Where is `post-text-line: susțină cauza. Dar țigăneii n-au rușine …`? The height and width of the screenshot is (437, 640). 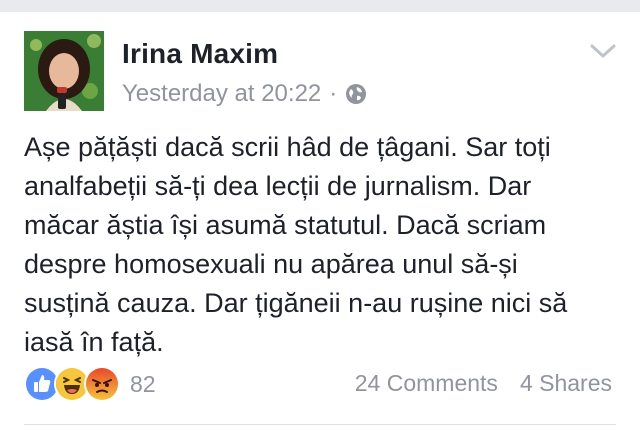
post-text-line: susțină cauza. Dar țigăneii n-au rușine … is located at coordinates (296, 303).